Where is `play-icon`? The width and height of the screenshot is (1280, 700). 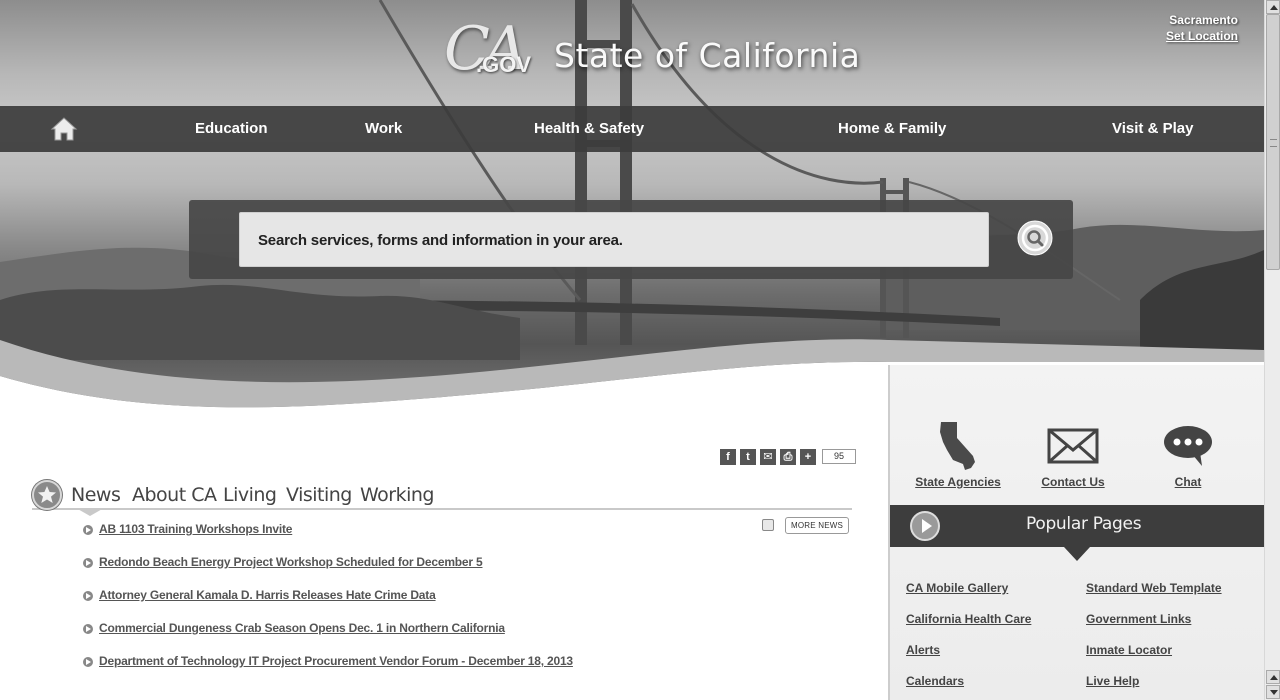
play-icon is located at coordinates (925, 526).